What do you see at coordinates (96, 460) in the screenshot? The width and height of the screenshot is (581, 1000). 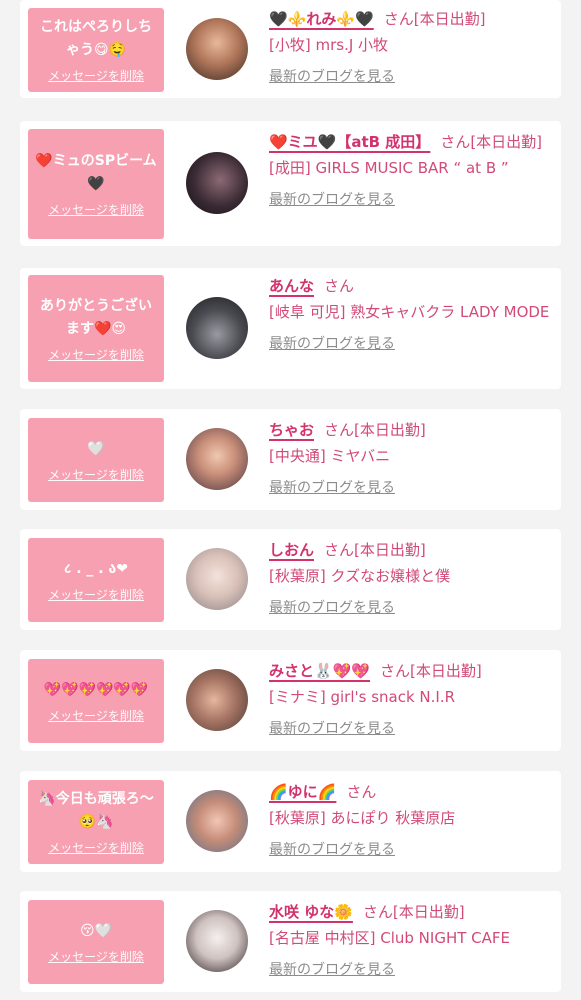 I see `message-bubble: 🤍 メッセージを削除` at bounding box center [96, 460].